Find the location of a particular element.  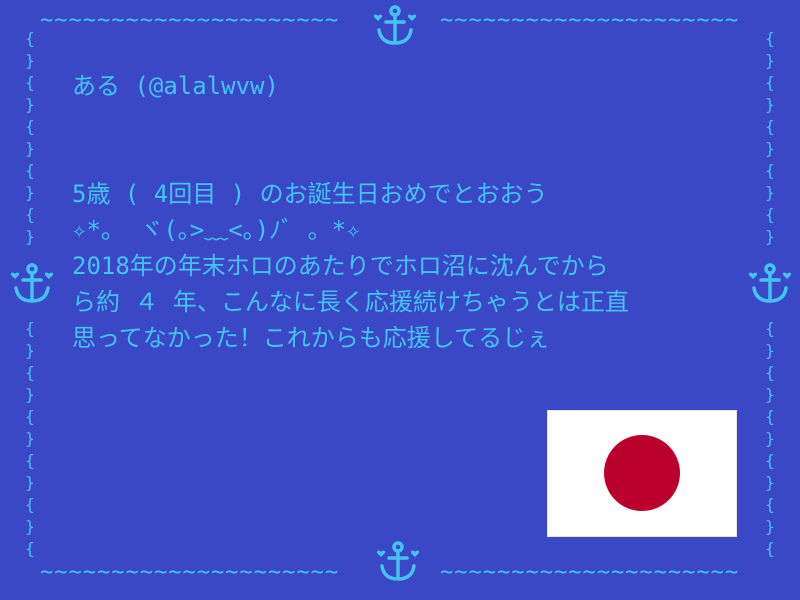

flag-sun-disc is located at coordinates (642, 473).